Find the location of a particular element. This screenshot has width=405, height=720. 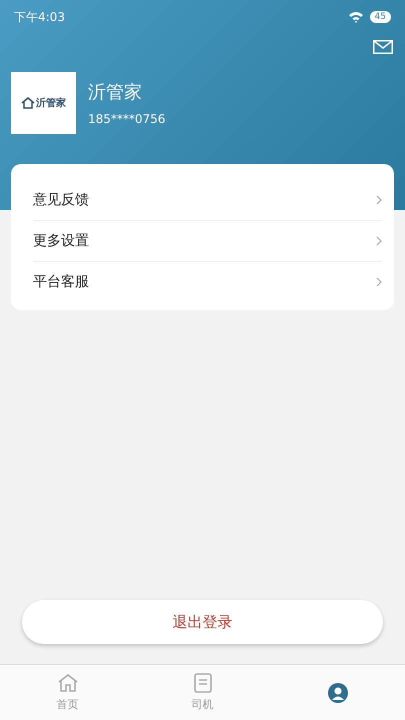

phone-number: 185****0756 is located at coordinates (127, 119).